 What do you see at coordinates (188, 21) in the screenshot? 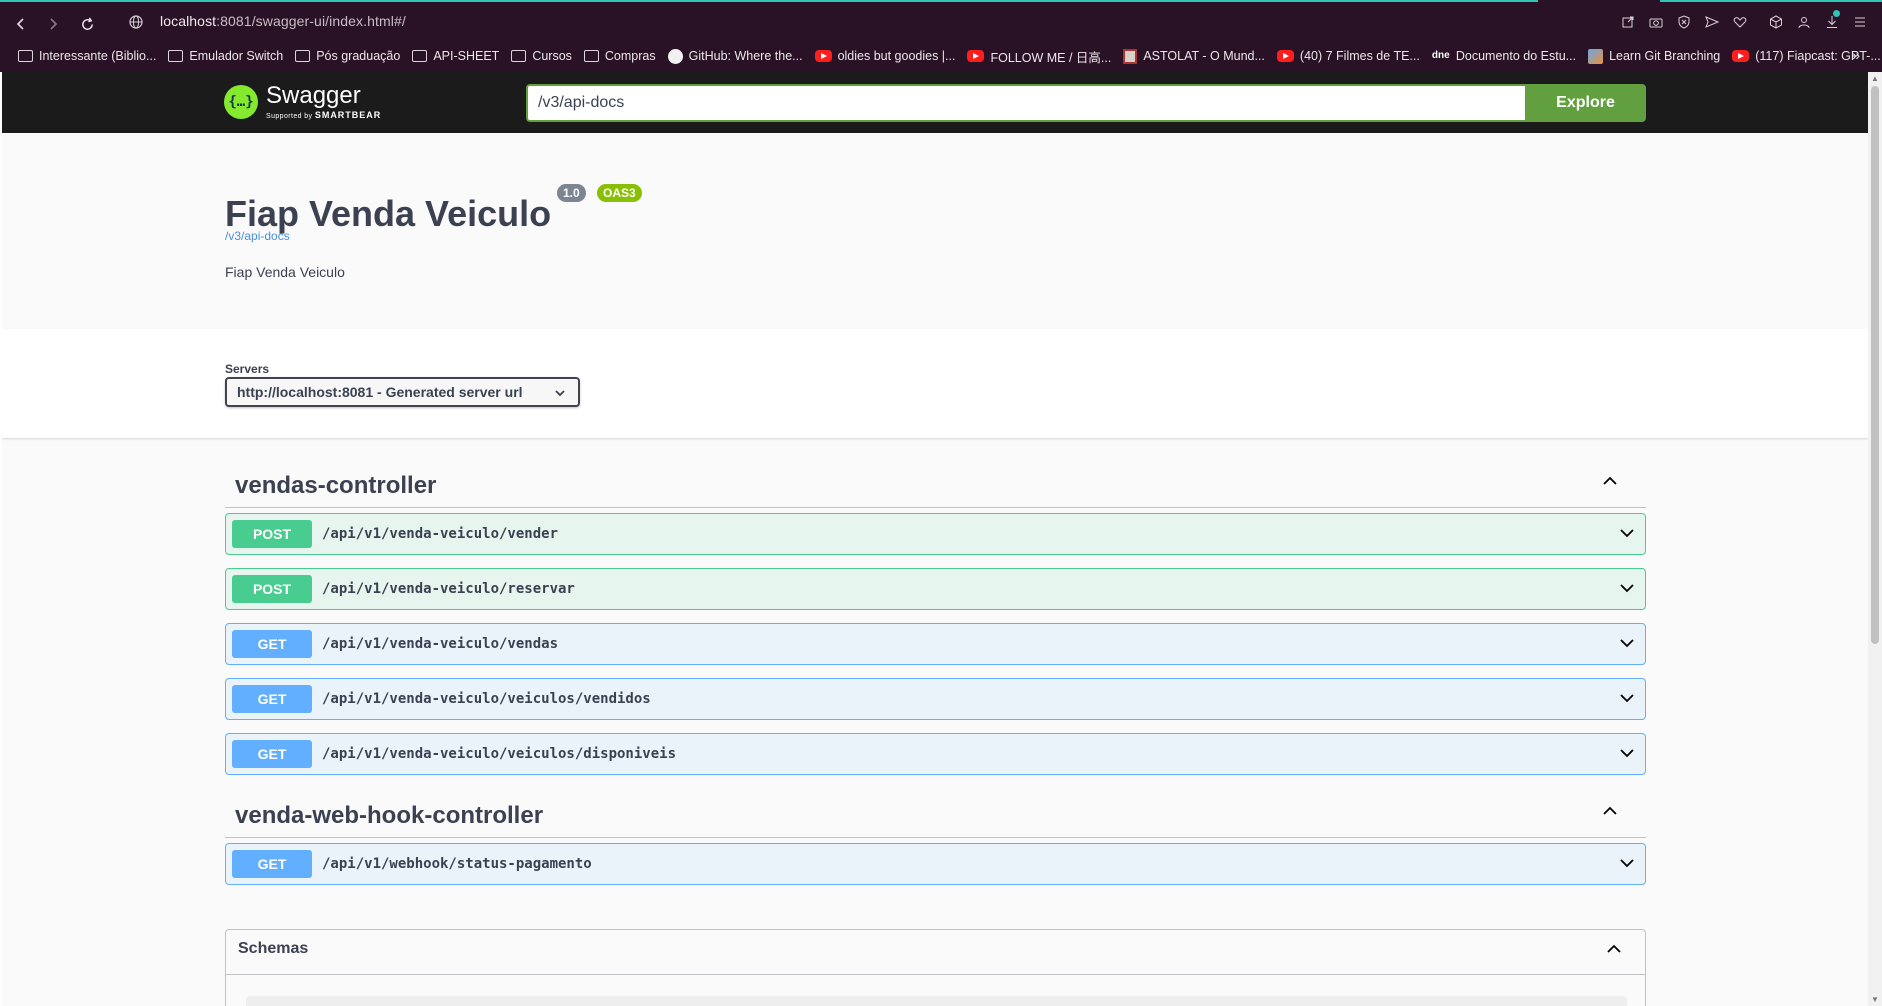
I see `url-host: localhost` at bounding box center [188, 21].